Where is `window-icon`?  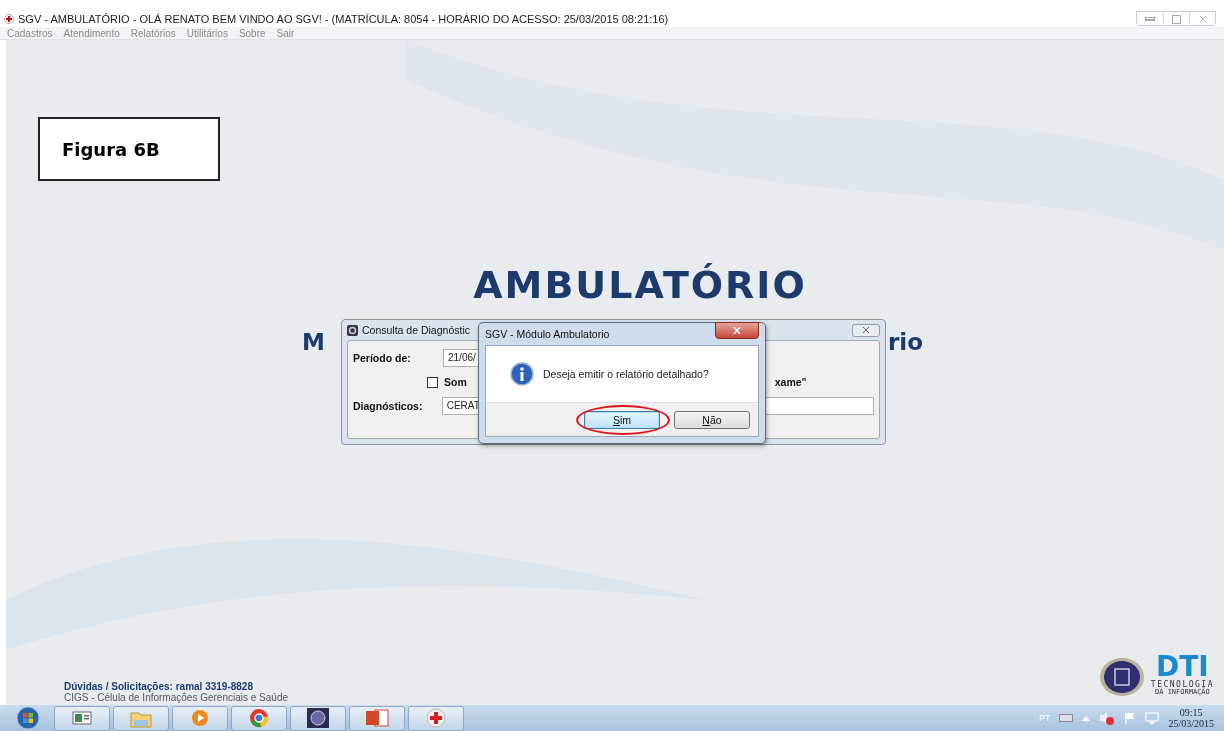 window-icon is located at coordinates (82, 718).